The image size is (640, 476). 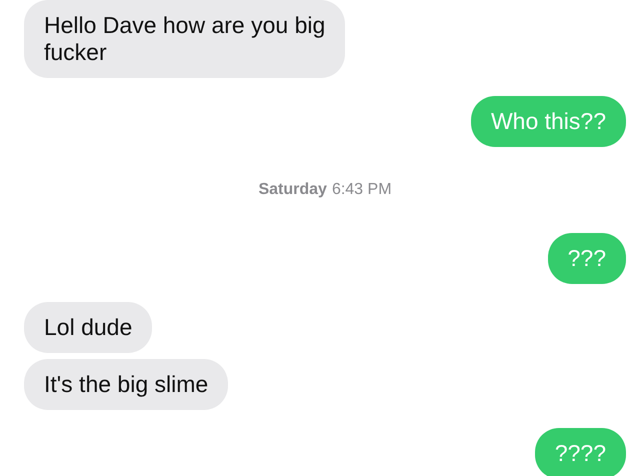 I want to click on received-message-bubble: It's the big slime, so click(x=126, y=384).